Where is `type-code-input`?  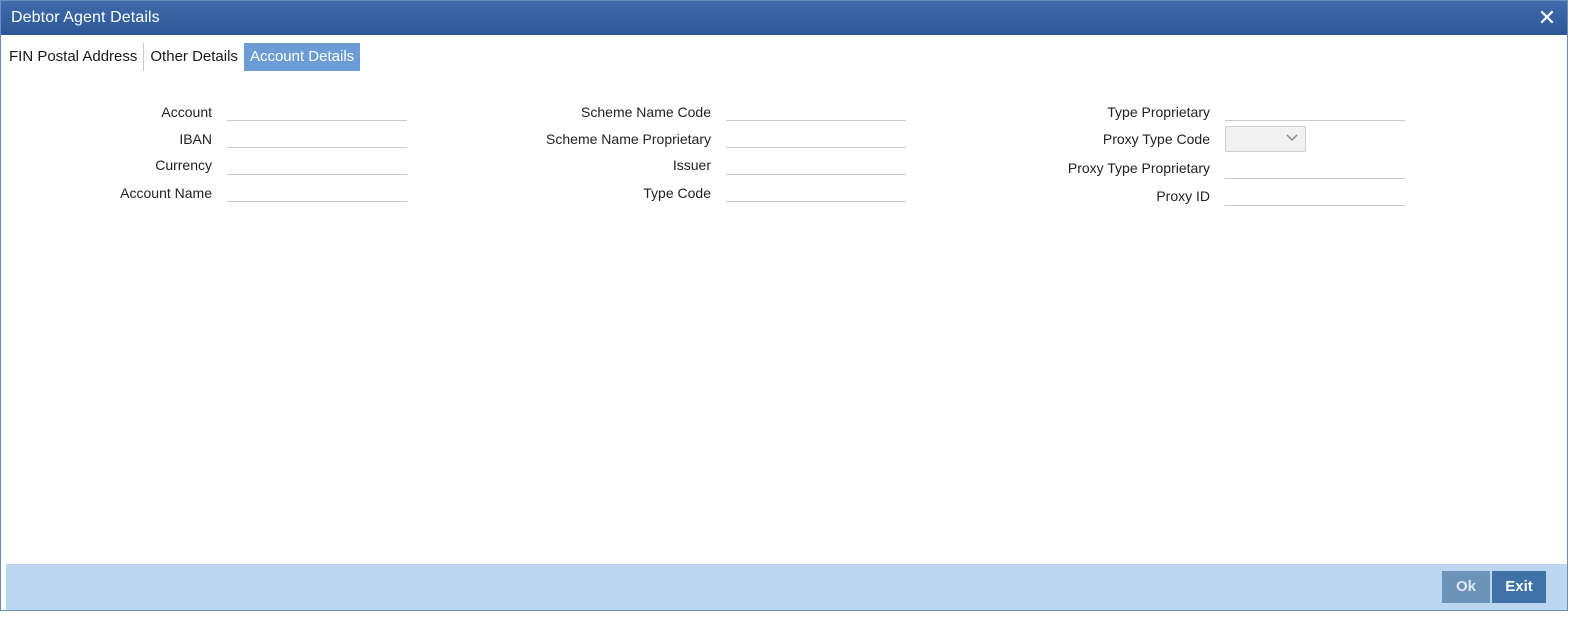 type-code-input is located at coordinates (816, 191).